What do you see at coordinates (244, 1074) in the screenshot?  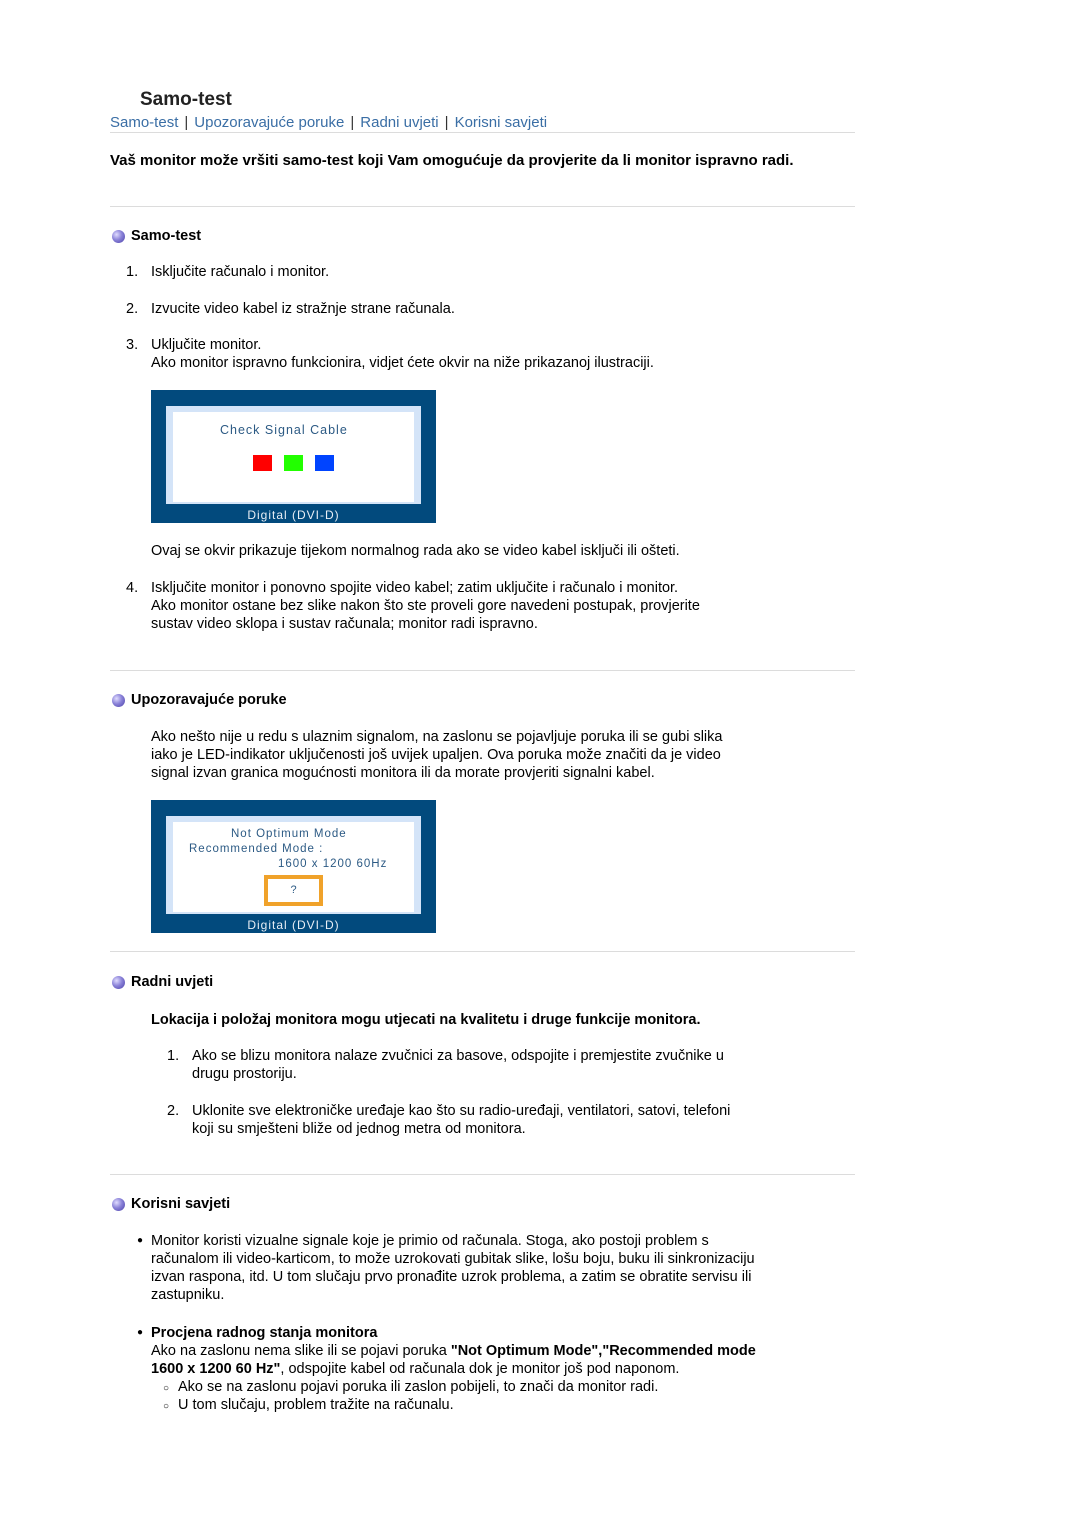 I see `list-text: drugu prostoriju.` at bounding box center [244, 1074].